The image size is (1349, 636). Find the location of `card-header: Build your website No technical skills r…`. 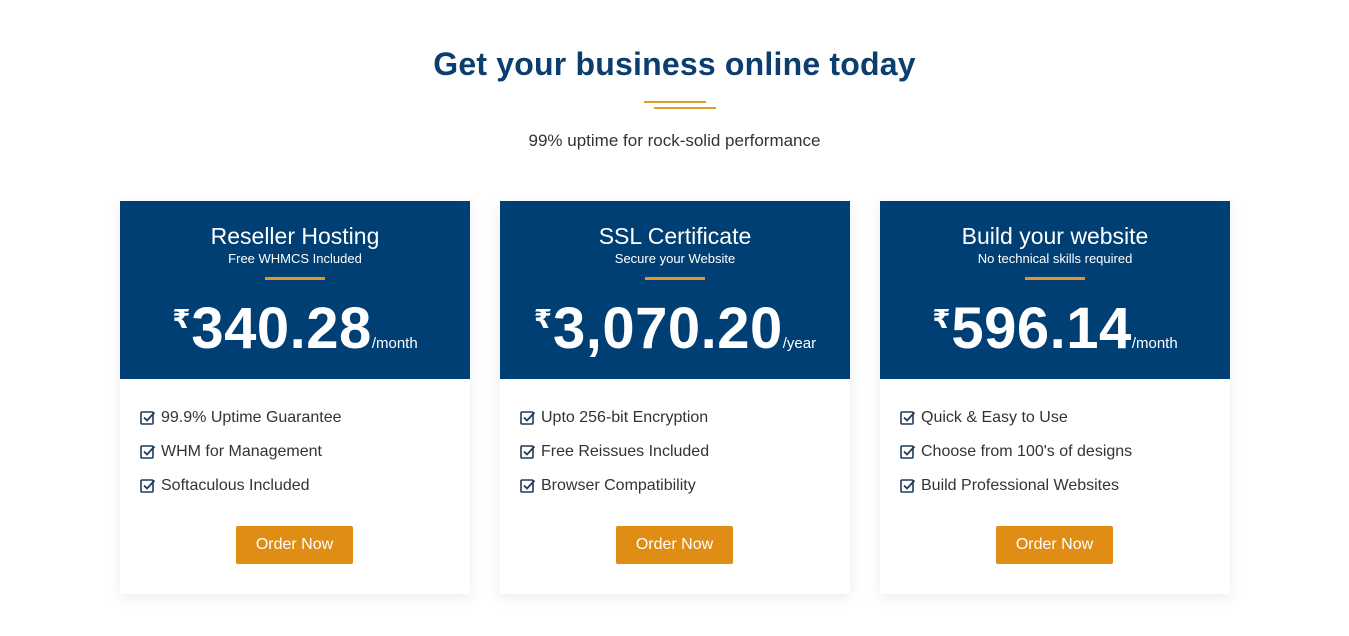

card-header: Build your website No technical skills r… is located at coordinates (1055, 290).